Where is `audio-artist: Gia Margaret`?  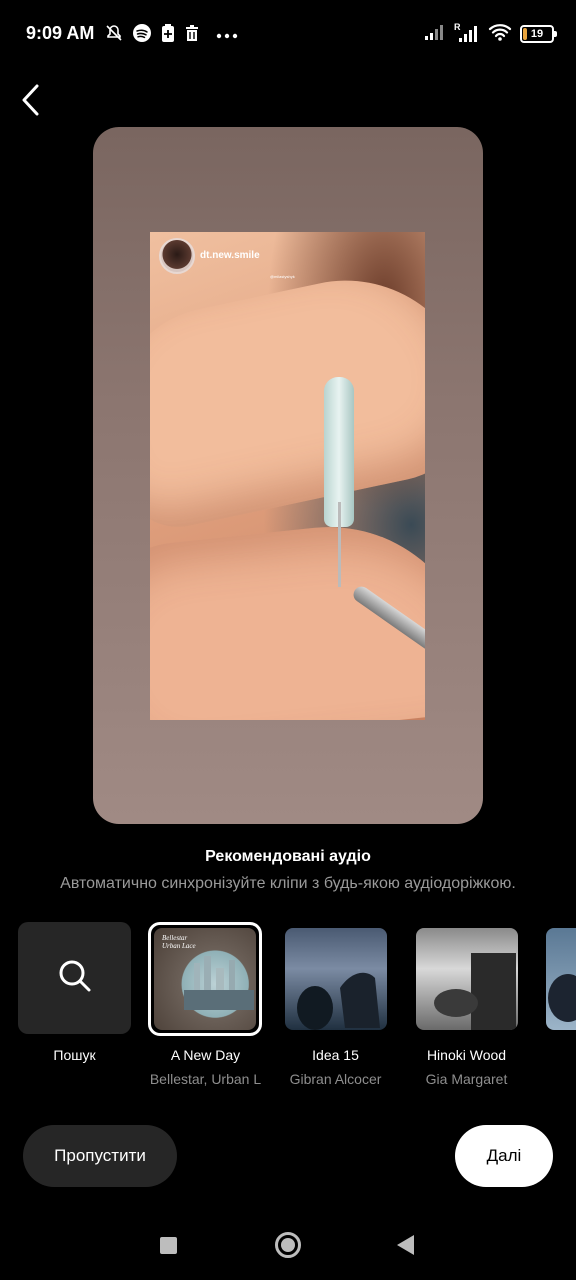
audio-artist: Gia Margaret is located at coordinates (466, 1079).